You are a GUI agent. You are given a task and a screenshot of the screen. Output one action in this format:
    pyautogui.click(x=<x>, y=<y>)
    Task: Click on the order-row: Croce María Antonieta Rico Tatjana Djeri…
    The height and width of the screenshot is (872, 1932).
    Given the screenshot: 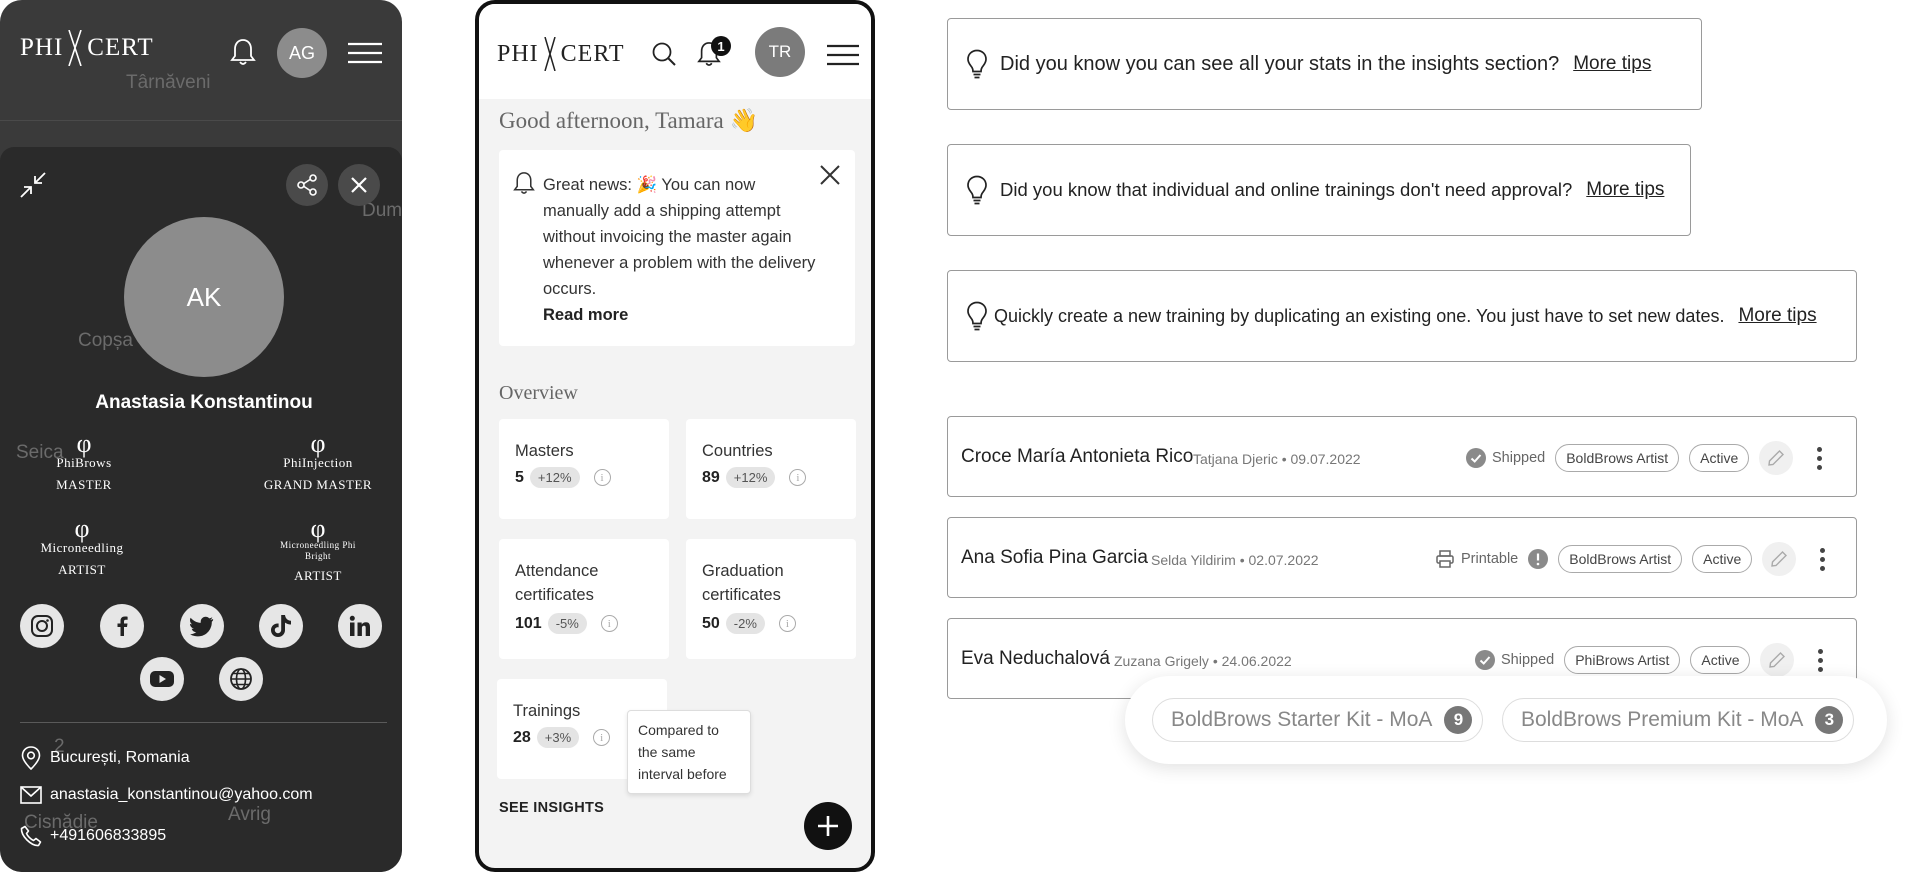 What is the action you would take?
    pyautogui.click(x=1402, y=456)
    